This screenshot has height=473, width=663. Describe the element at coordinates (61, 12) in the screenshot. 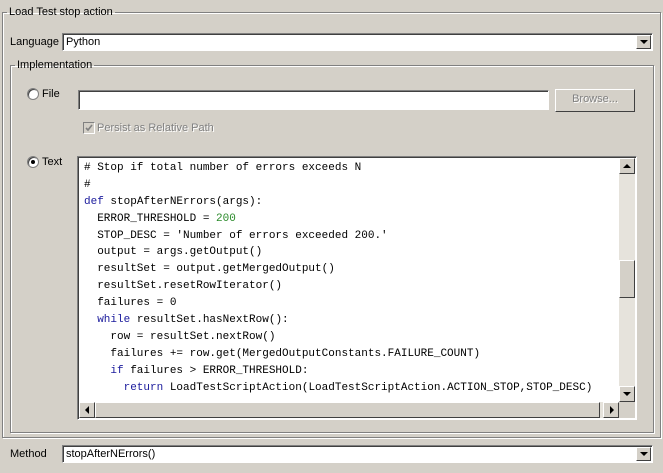

I see `group-title: Load Test stop action` at that location.